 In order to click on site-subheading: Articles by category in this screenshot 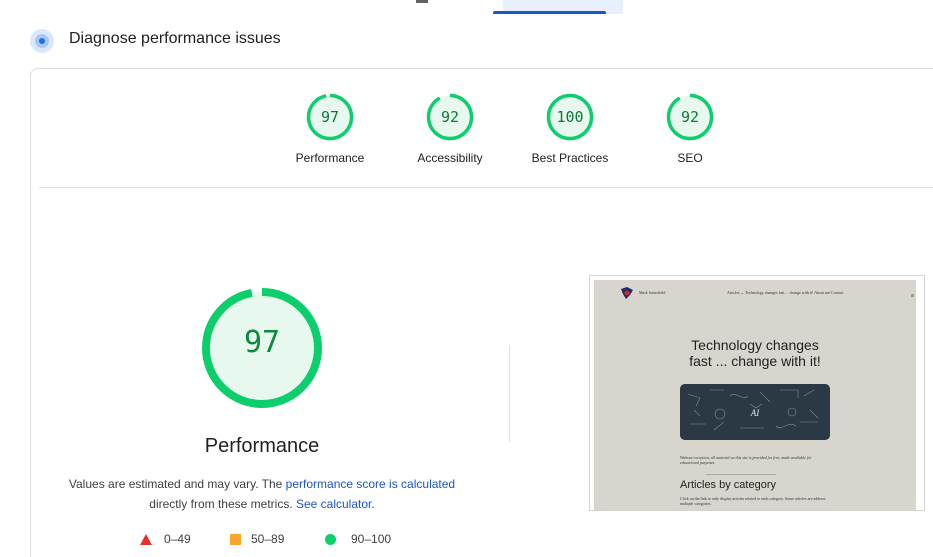, I will do `click(728, 485)`.